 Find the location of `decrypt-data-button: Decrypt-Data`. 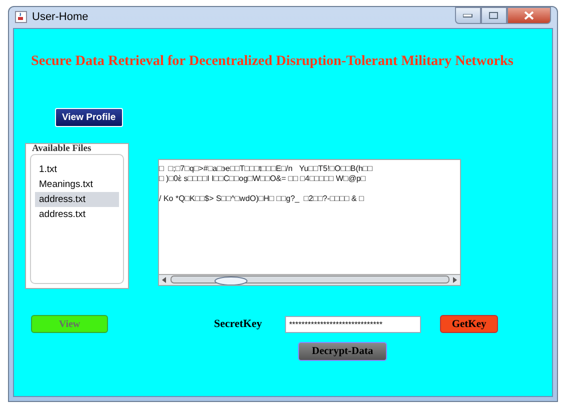

decrypt-data-button: Decrypt-Data is located at coordinates (342, 351).